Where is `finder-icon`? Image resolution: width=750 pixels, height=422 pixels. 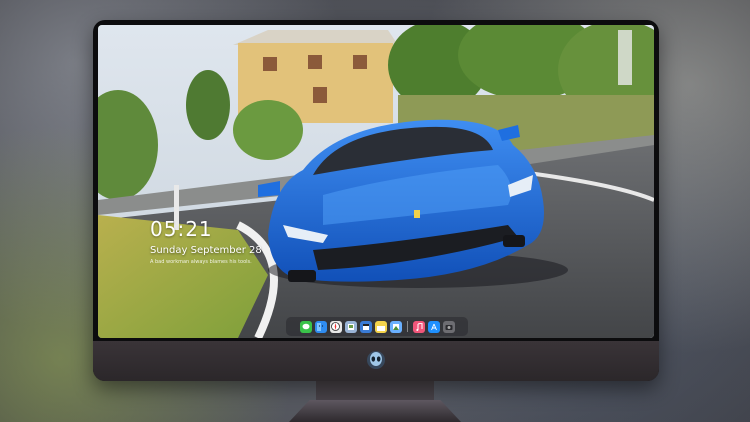
finder-icon is located at coordinates (320, 326).